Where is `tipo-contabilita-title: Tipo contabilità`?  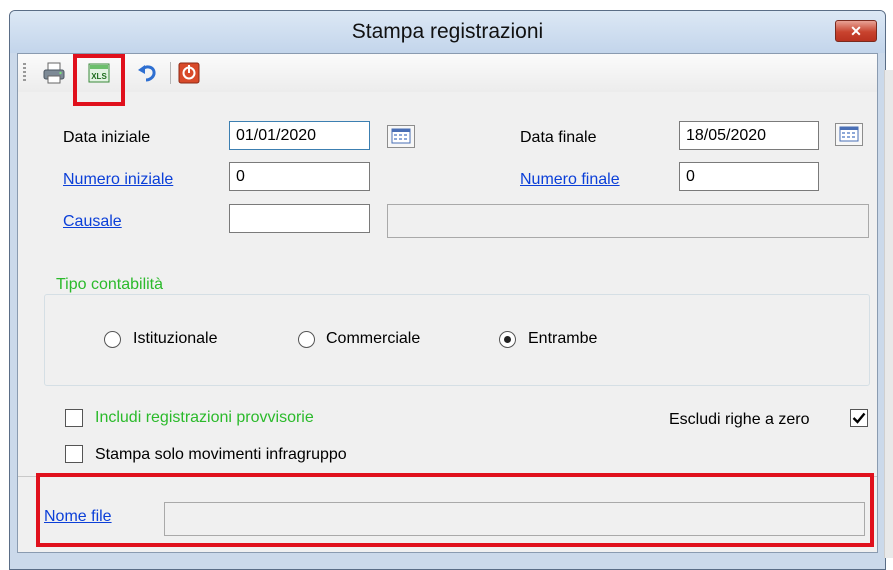 tipo-contabilita-title: Tipo contabilità is located at coordinates (110, 285).